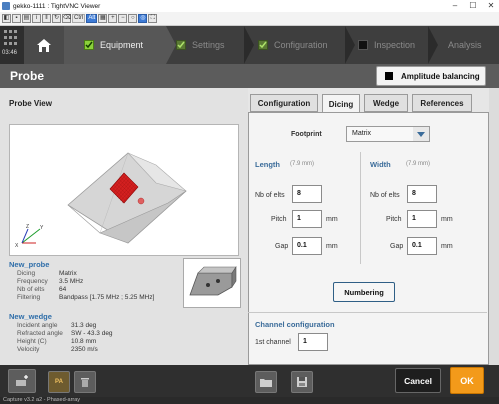 This screenshot has width=499, height=404. I want to click on ctrl-key-button: Ctrl, so click(79, 18).